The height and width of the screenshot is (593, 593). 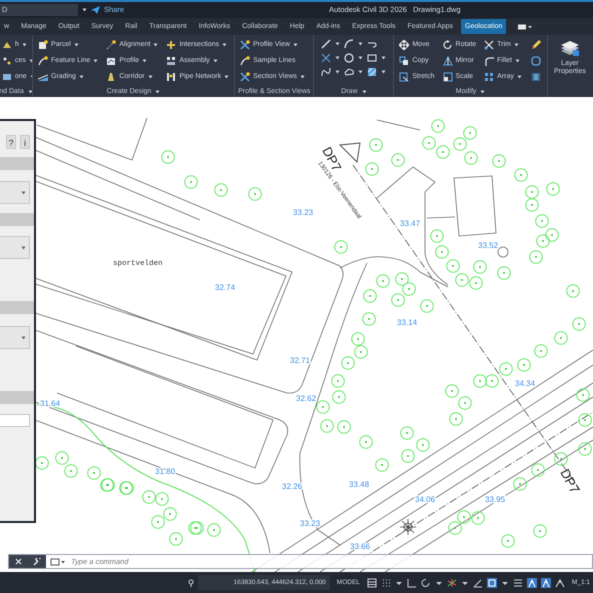 I want to click on rounded-square-icon, so click(x=535, y=61).